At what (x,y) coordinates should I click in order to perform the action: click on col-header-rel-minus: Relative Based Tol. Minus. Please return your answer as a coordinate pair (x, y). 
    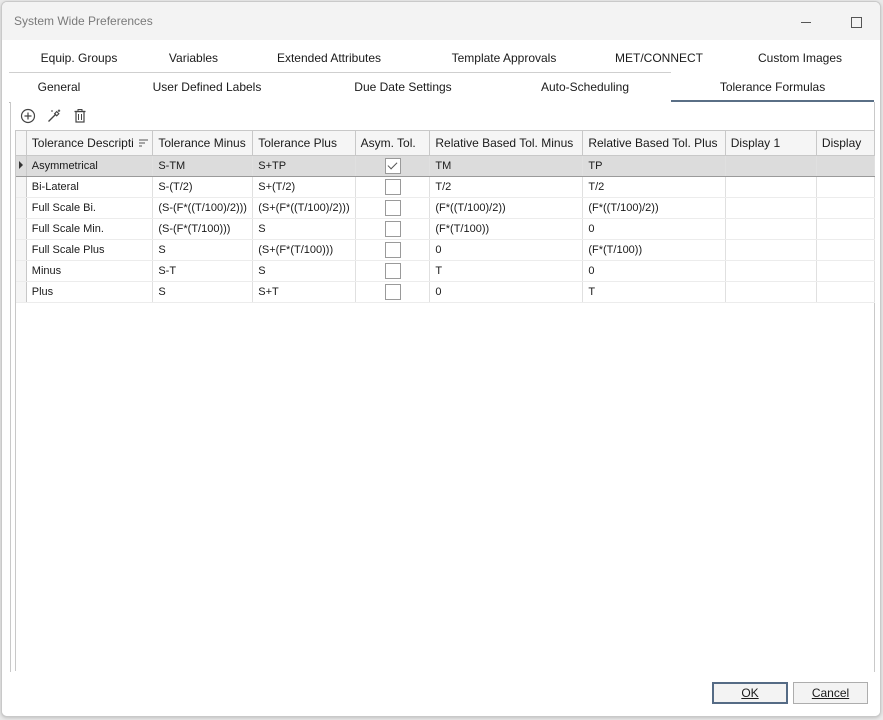
    Looking at the image, I should click on (506, 143).